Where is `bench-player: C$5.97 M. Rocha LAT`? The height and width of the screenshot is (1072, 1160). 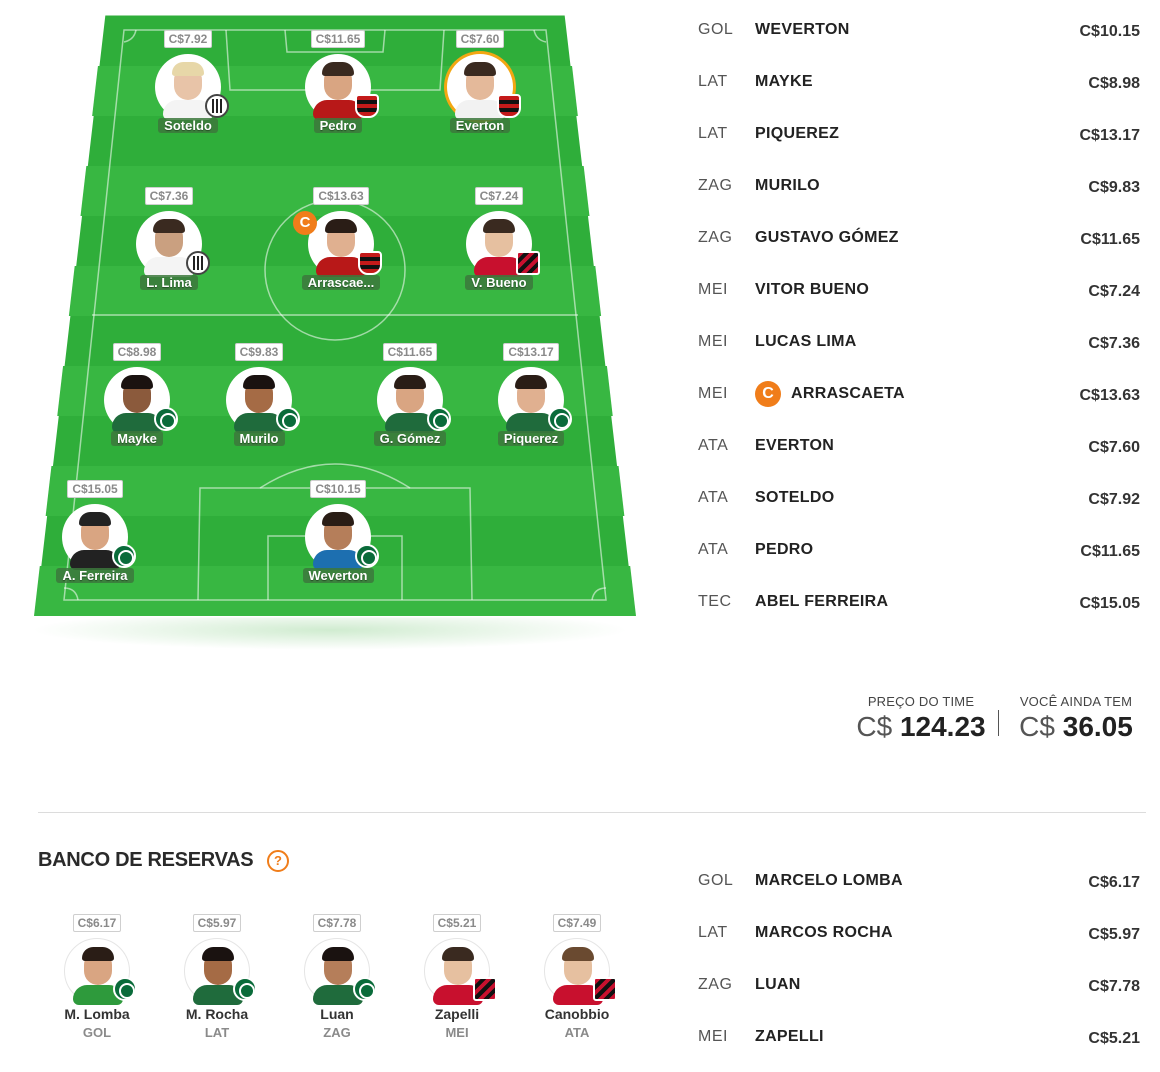
bench-player: C$5.97 M. Rocha LAT is located at coordinates (217, 977).